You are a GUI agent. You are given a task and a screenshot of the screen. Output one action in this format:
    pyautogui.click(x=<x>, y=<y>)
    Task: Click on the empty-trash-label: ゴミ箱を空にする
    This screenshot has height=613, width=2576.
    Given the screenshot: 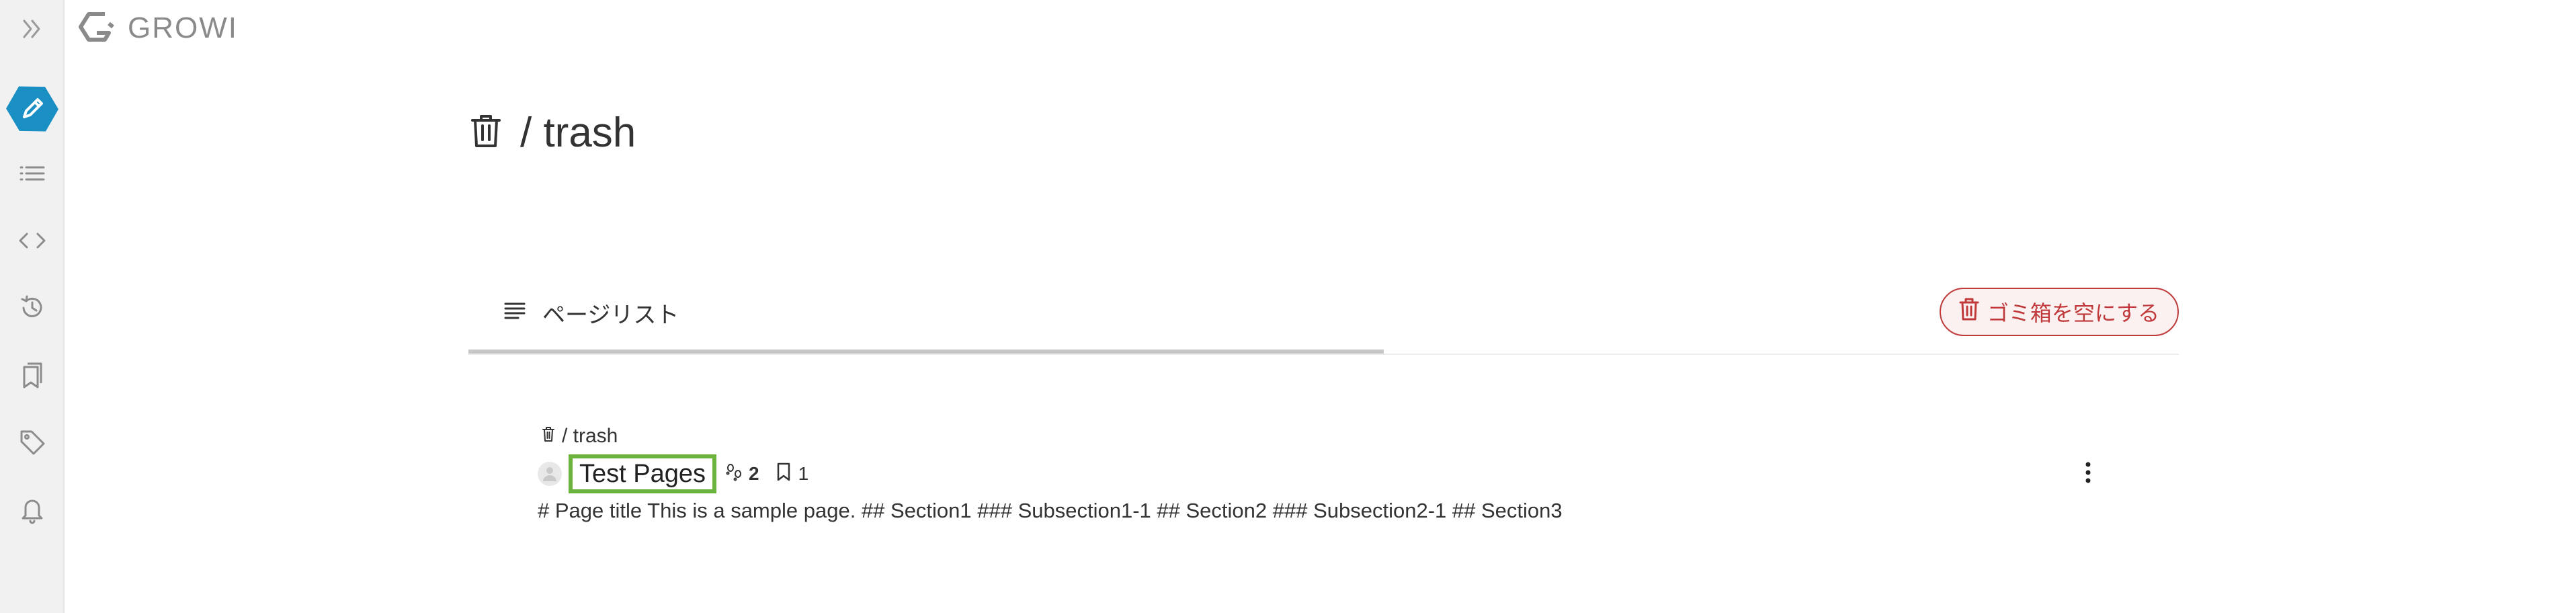 What is the action you would take?
    pyautogui.click(x=2073, y=313)
    